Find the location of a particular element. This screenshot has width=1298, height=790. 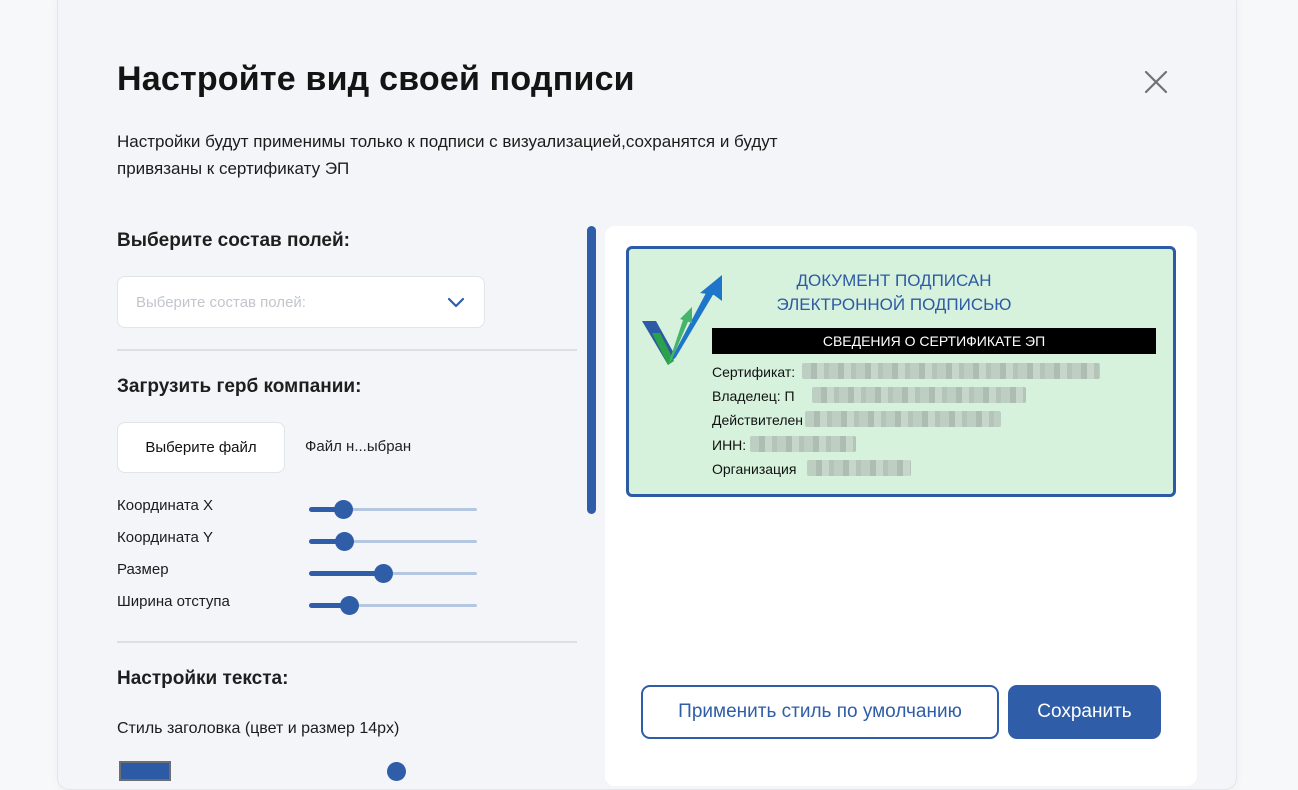

slider-label-padding: Ширина отступа is located at coordinates (173, 601).